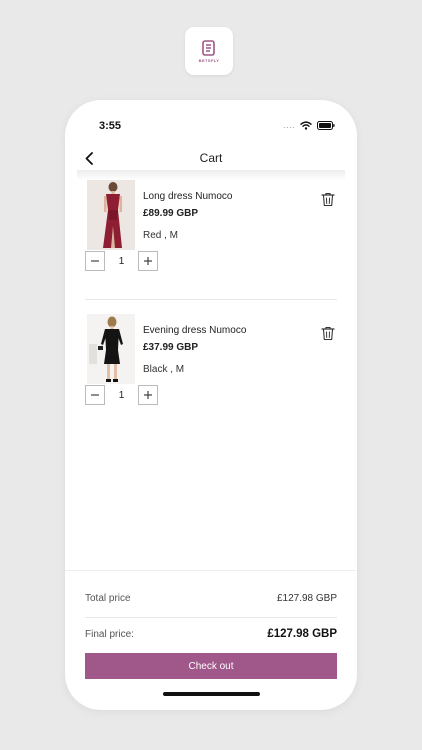 Image resolution: width=422 pixels, height=750 pixels. Describe the element at coordinates (211, 175) in the screenshot. I see `nav-divider` at that location.